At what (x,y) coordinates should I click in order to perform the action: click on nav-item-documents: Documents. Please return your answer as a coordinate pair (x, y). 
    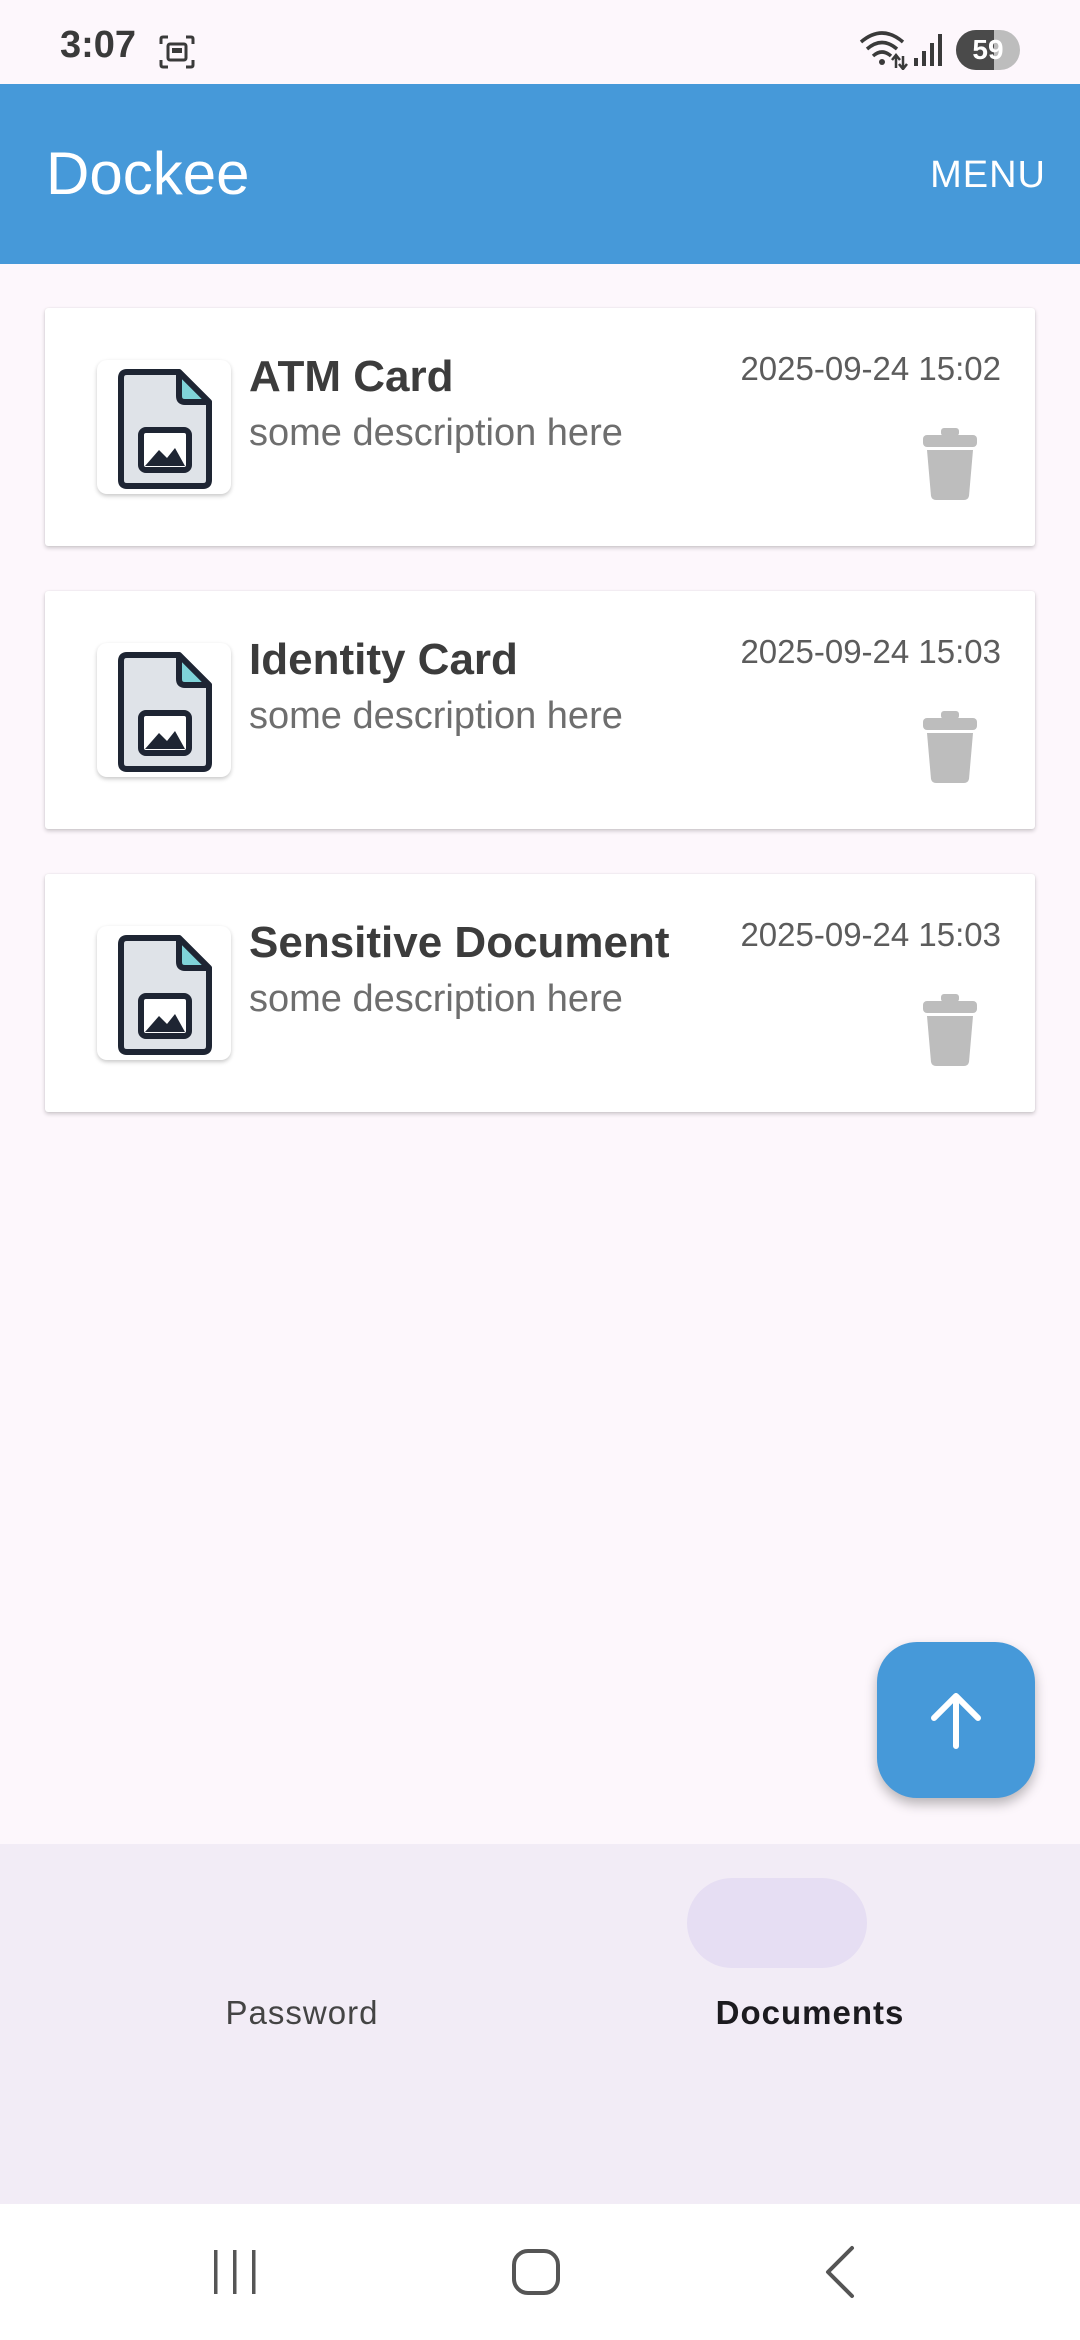
    Looking at the image, I should click on (810, 2024).